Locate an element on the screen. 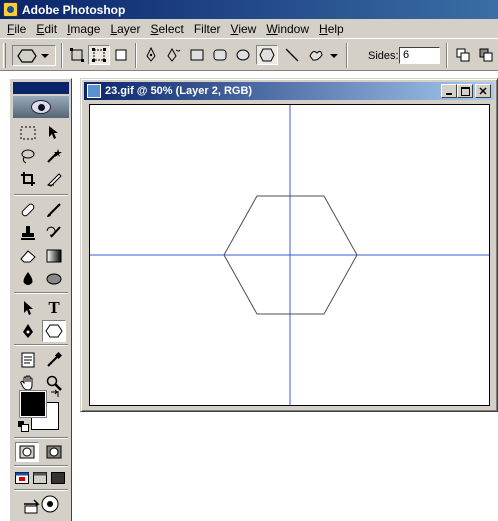 The width and height of the screenshot is (498, 521). toolbox: T is located at coordinates (40, 299).